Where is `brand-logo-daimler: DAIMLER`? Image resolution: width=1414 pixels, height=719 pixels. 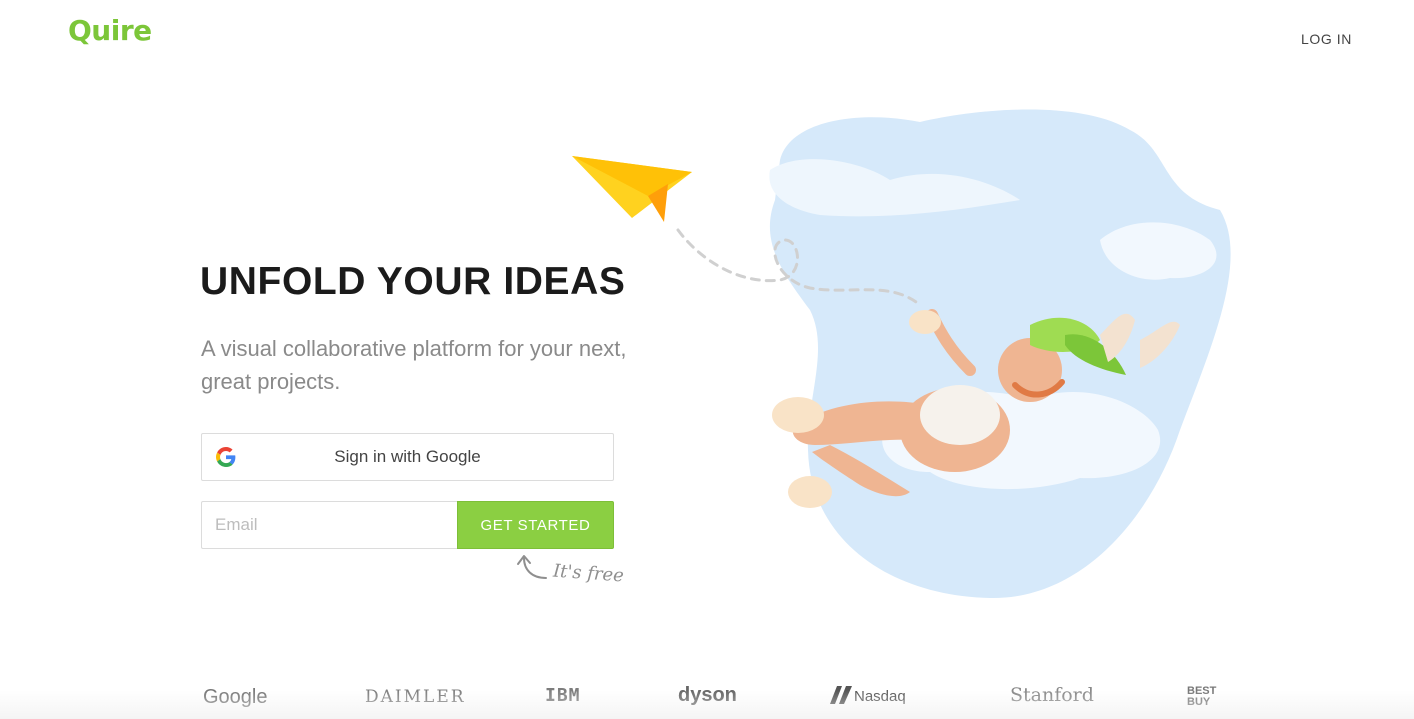 brand-logo-daimler: DAIMLER is located at coordinates (415, 697).